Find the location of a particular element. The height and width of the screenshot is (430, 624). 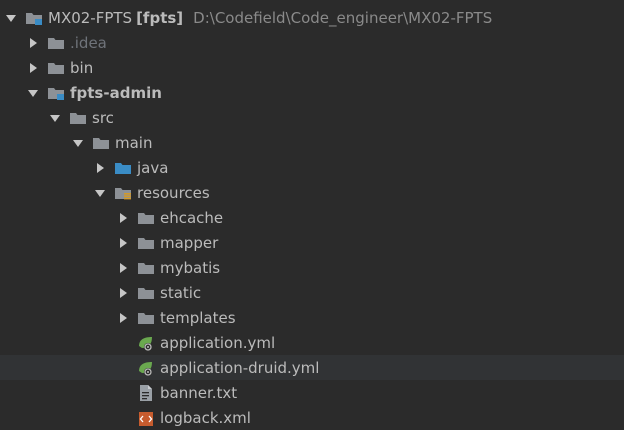

tree-item-label: src is located at coordinates (103, 117).